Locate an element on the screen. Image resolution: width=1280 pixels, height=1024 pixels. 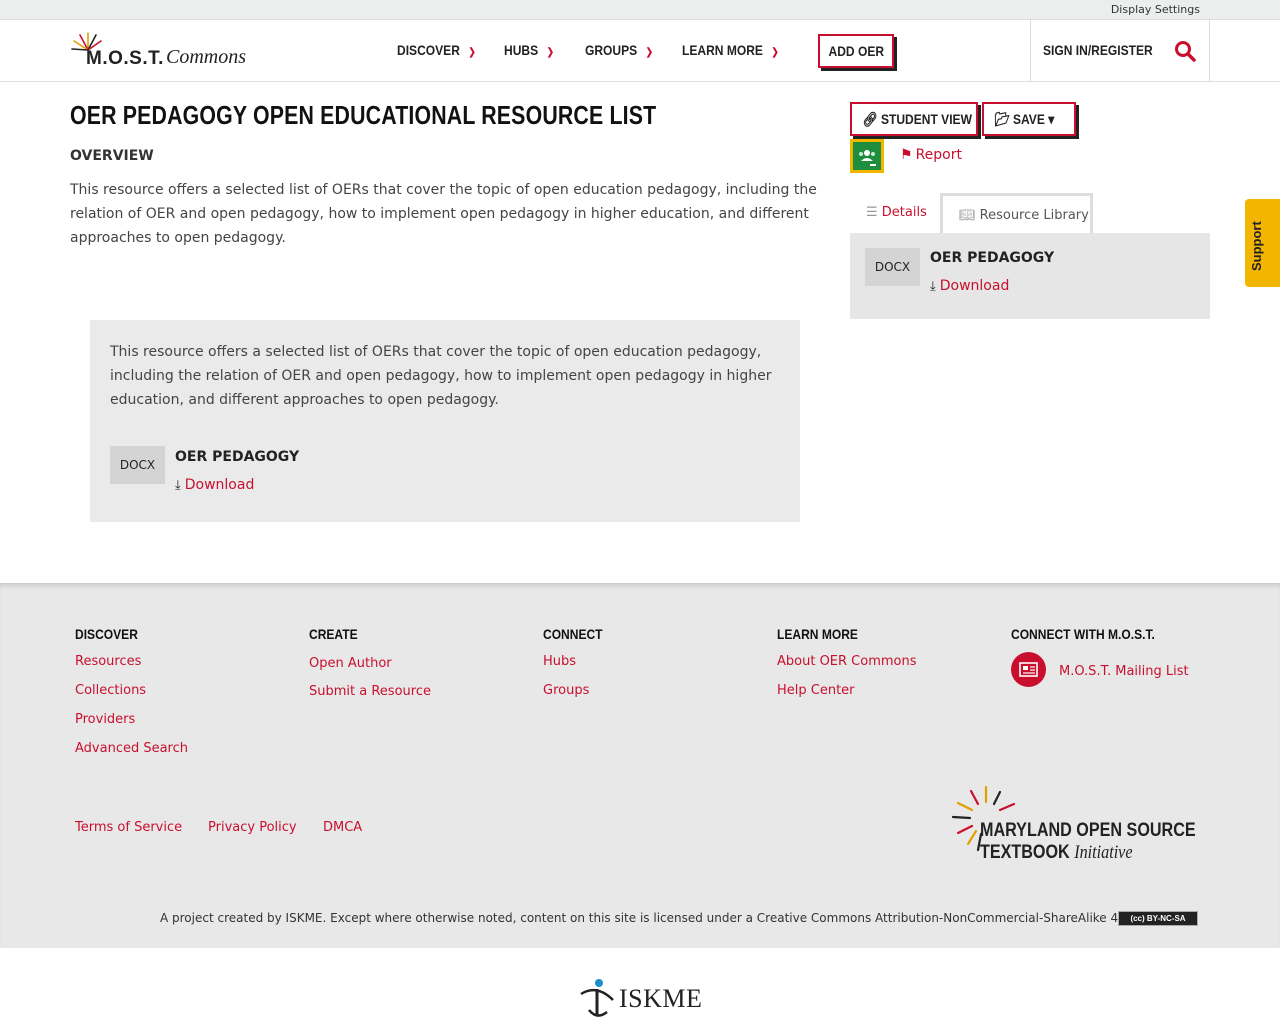
folder-icon: 📂︎ is located at coordinates (1003, 119).